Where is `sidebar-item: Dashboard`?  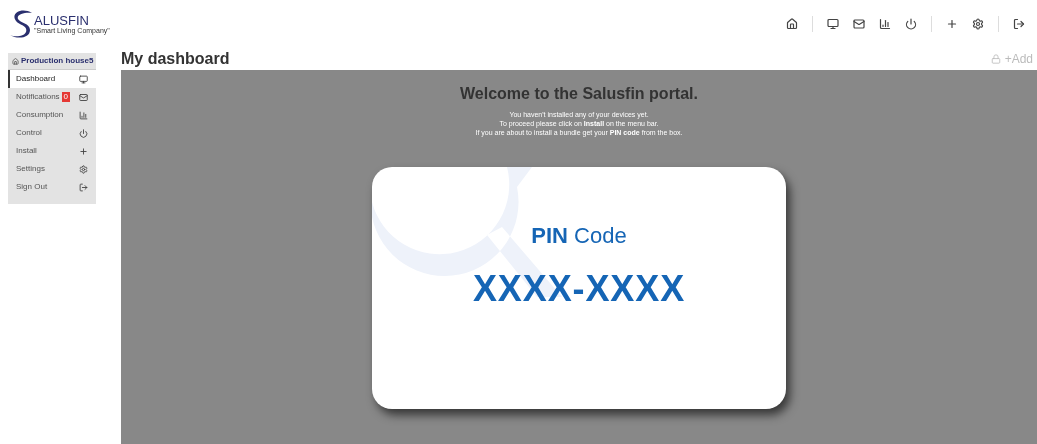
sidebar-item: Dashboard is located at coordinates (52, 79).